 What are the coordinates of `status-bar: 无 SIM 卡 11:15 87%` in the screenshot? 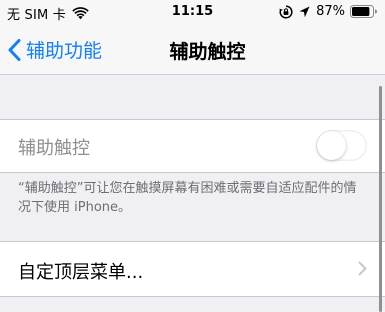 It's located at (192, 13).